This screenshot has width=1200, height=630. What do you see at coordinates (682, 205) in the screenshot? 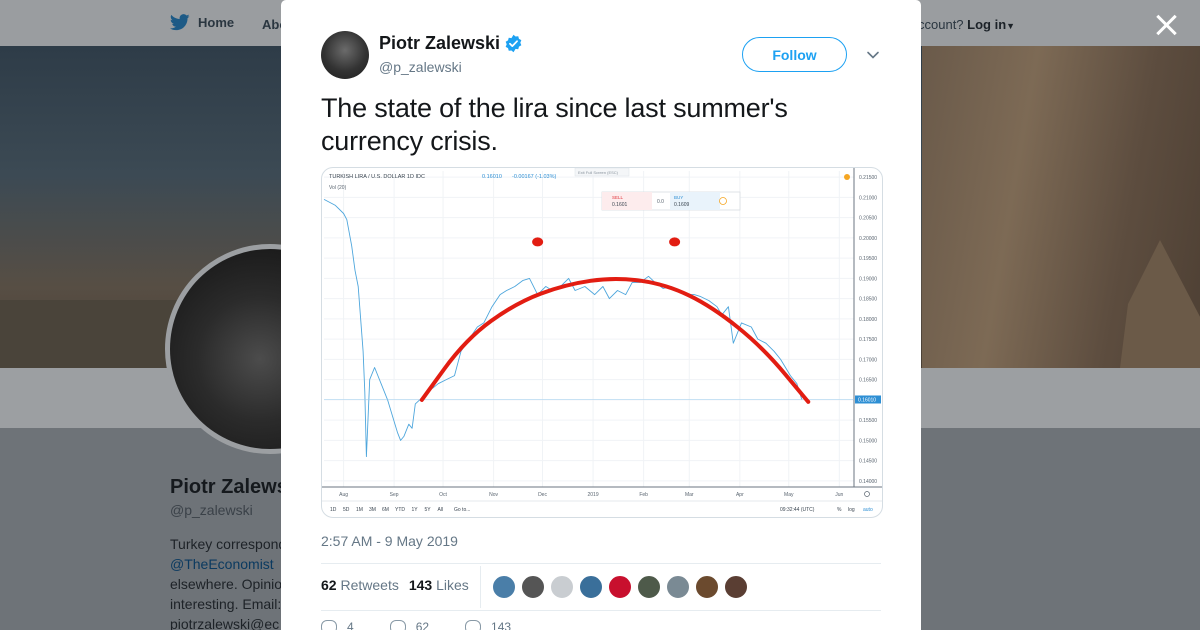
I see `buy-value: 0.1609` at bounding box center [682, 205].